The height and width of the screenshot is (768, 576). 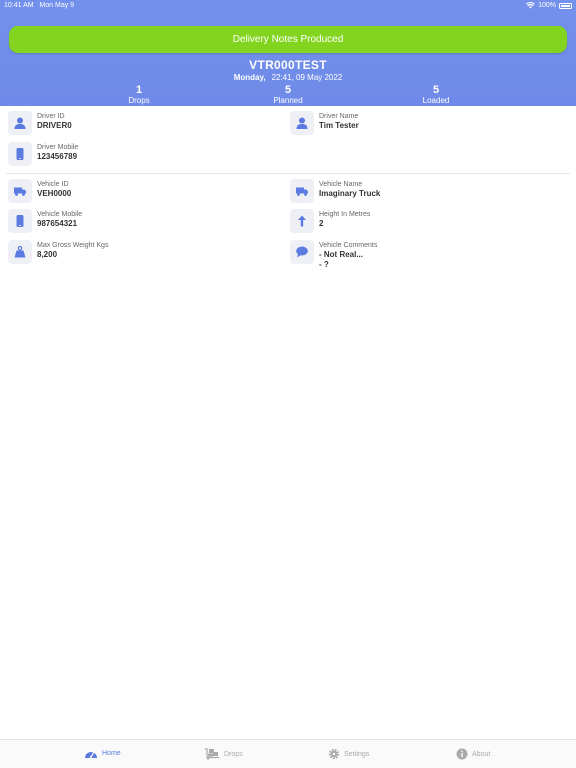 I want to click on banner-label: Delivery Notes Produced, so click(x=288, y=39).